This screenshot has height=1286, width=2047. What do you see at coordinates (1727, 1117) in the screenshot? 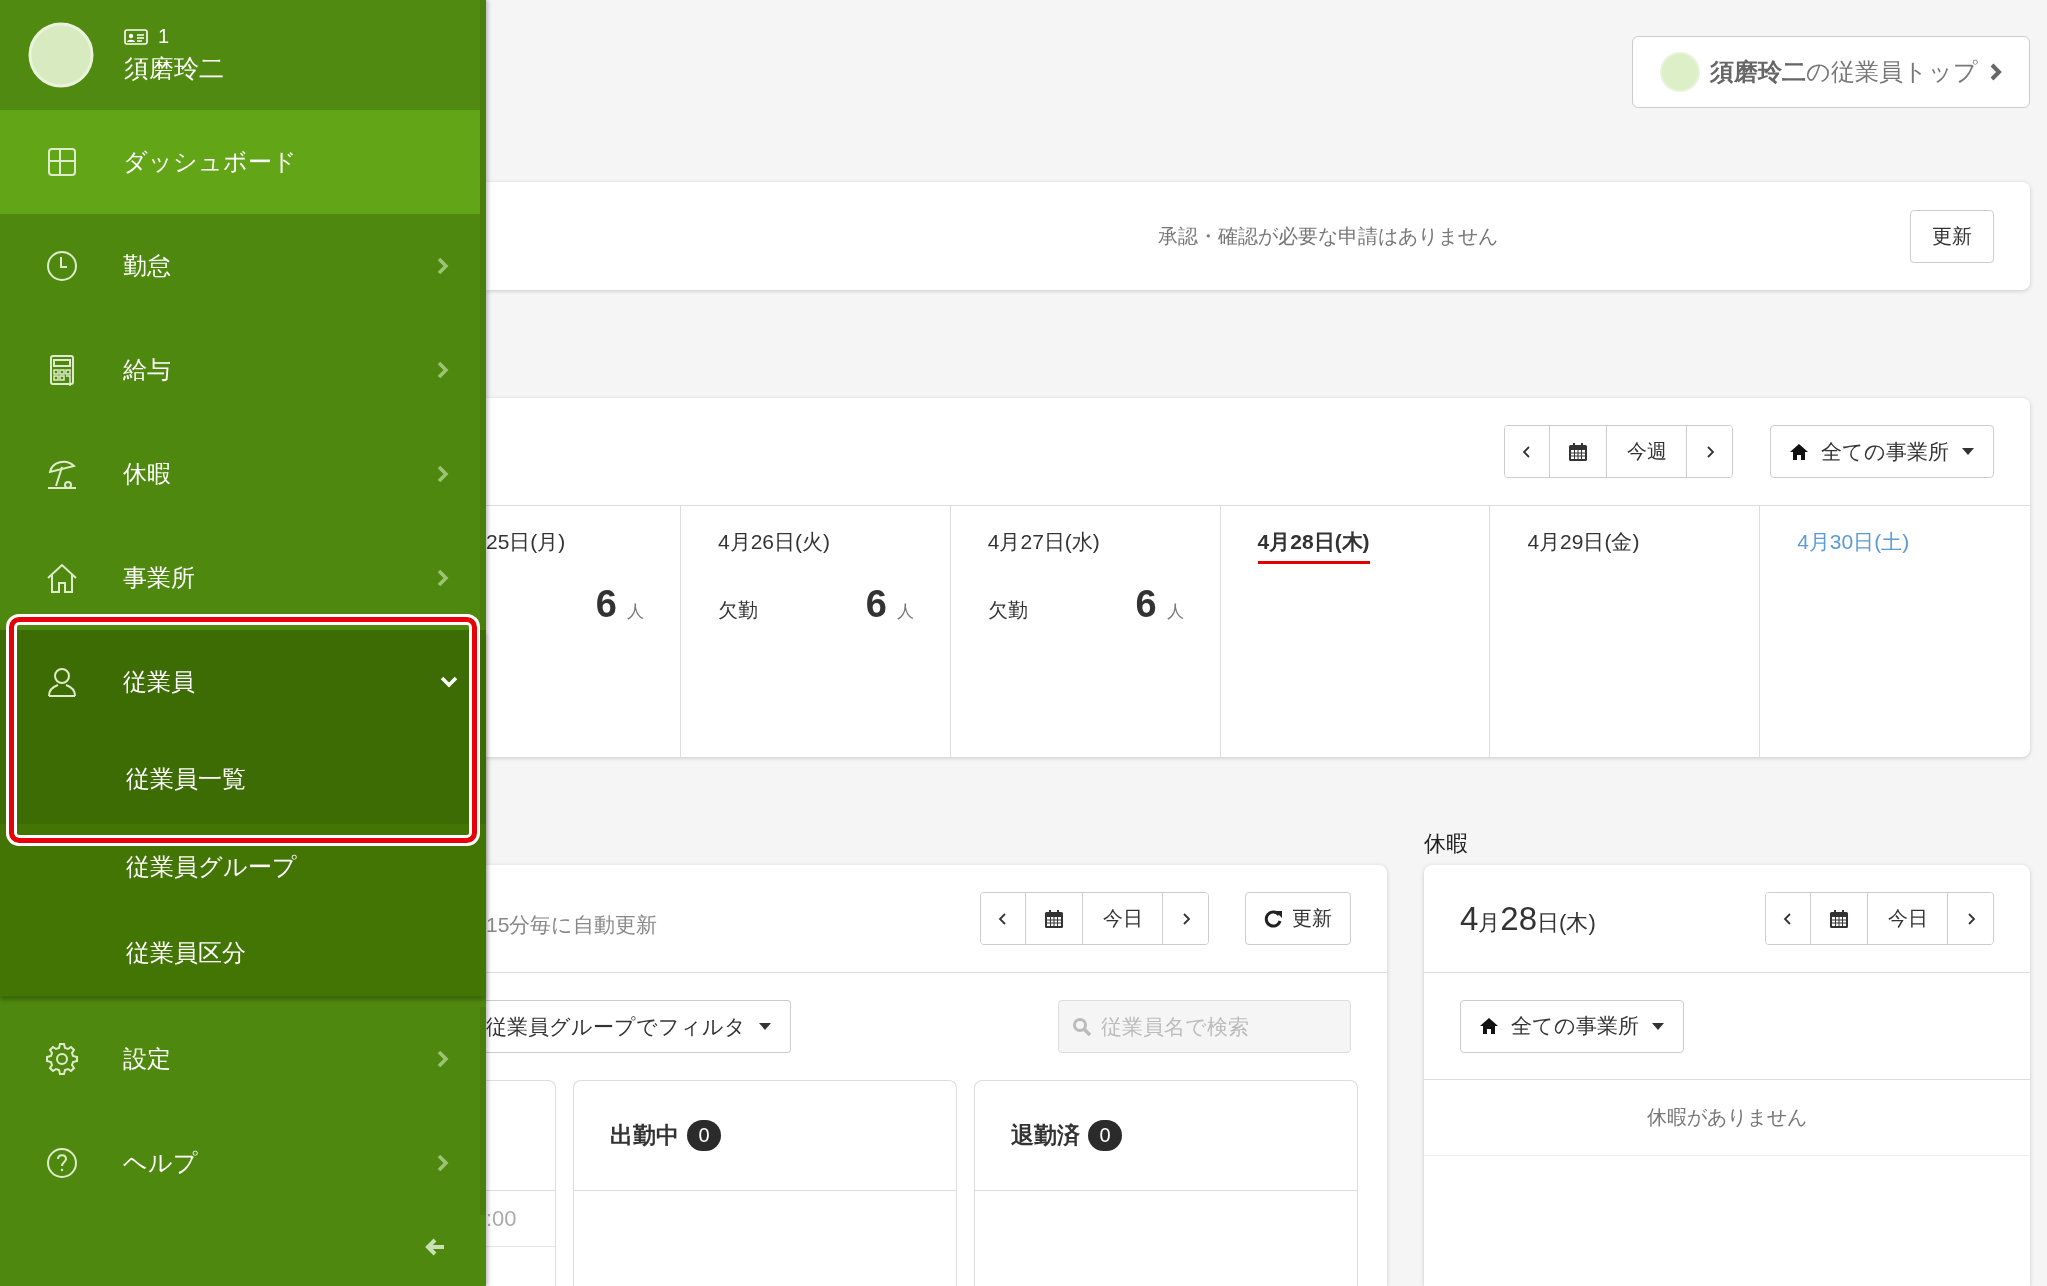
I see `empty-message: 休暇がありません` at bounding box center [1727, 1117].